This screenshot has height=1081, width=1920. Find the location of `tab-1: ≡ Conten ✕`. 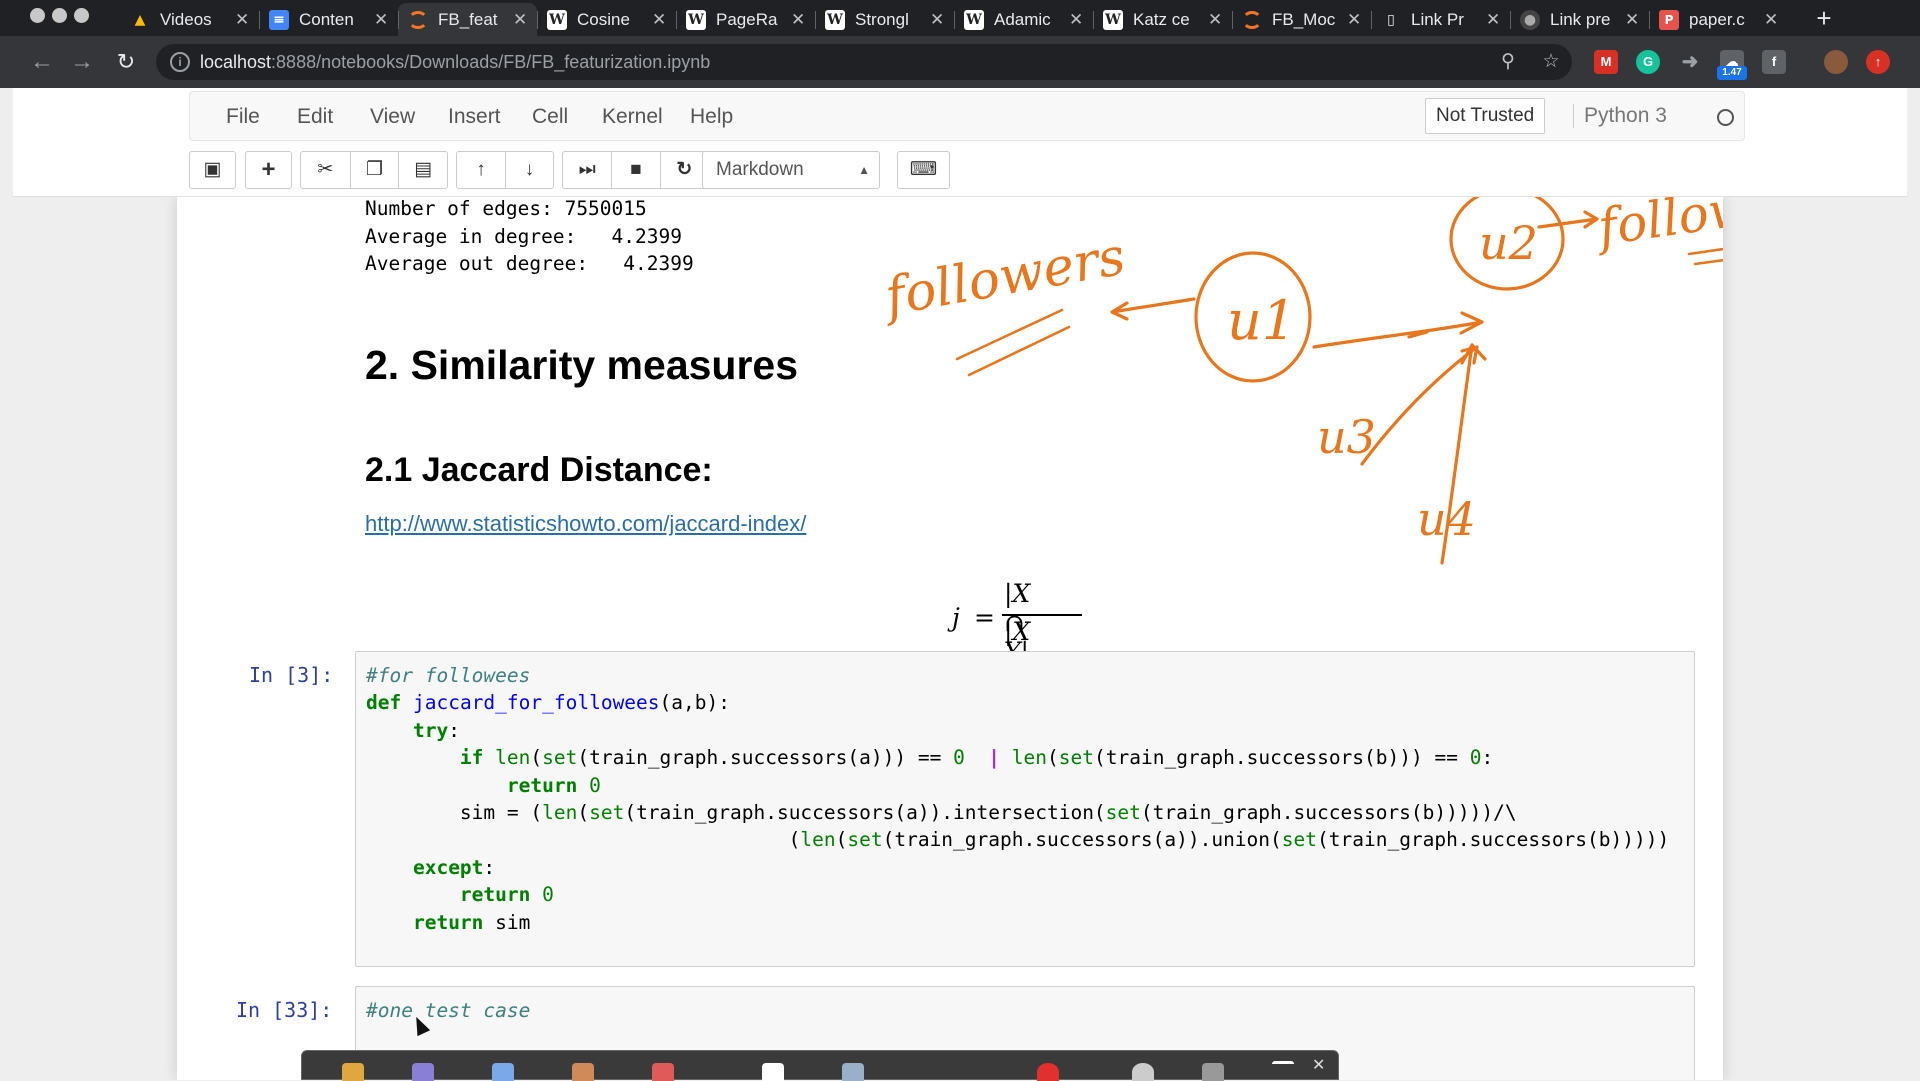

tab-1: ≡ Conten ✕ is located at coordinates (328, 19).